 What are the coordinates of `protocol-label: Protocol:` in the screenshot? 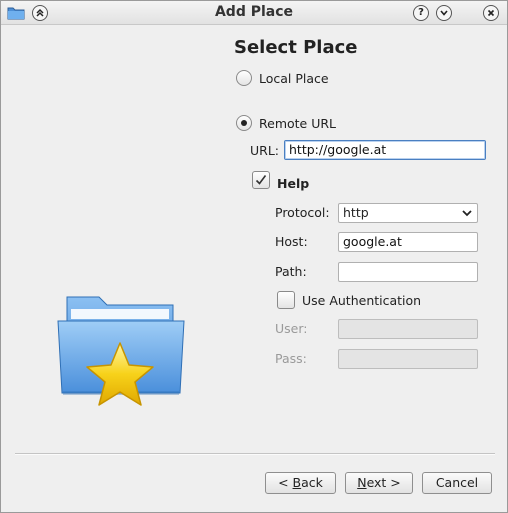 It's located at (302, 212).